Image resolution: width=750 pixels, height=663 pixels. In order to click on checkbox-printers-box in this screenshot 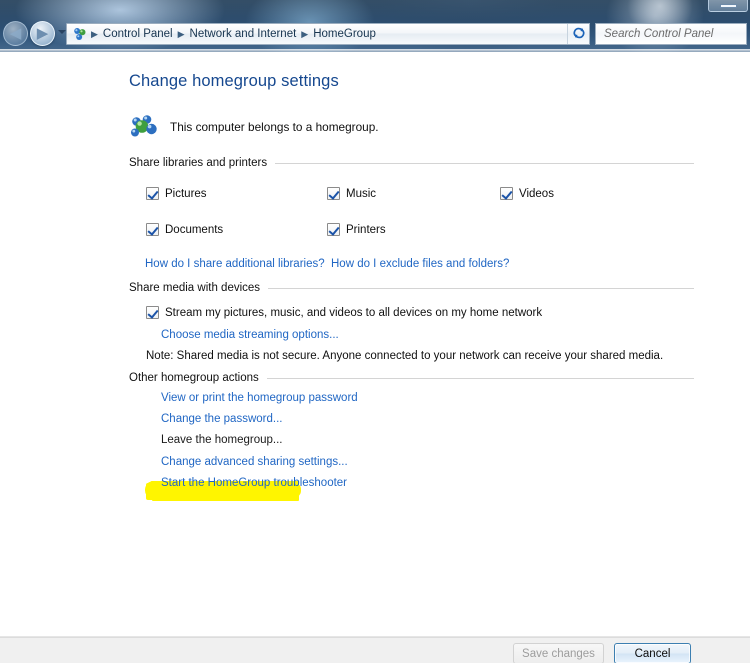, I will do `click(333, 229)`.